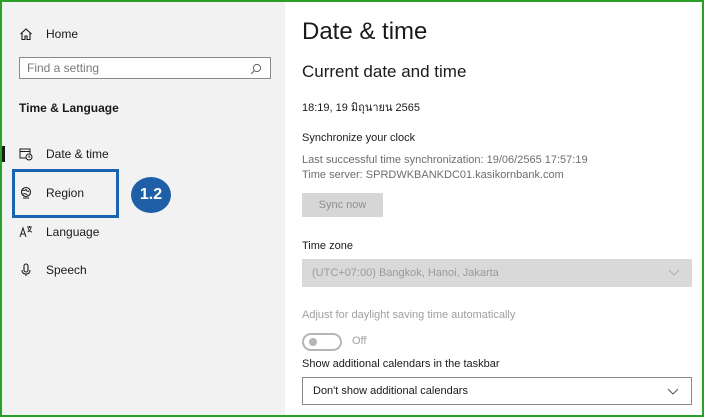  I want to click on calendar-clock-icon, so click(26, 154).